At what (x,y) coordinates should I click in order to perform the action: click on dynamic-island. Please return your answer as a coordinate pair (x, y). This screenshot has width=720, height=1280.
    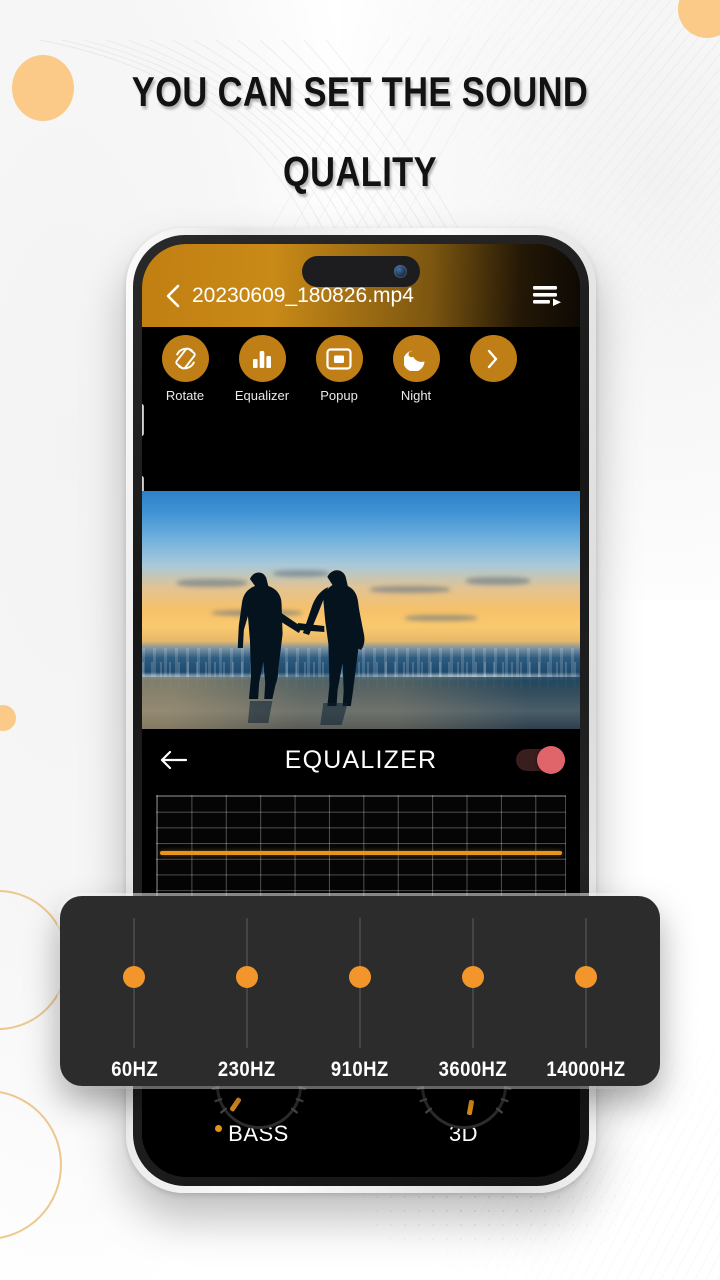
    Looking at the image, I should click on (361, 271).